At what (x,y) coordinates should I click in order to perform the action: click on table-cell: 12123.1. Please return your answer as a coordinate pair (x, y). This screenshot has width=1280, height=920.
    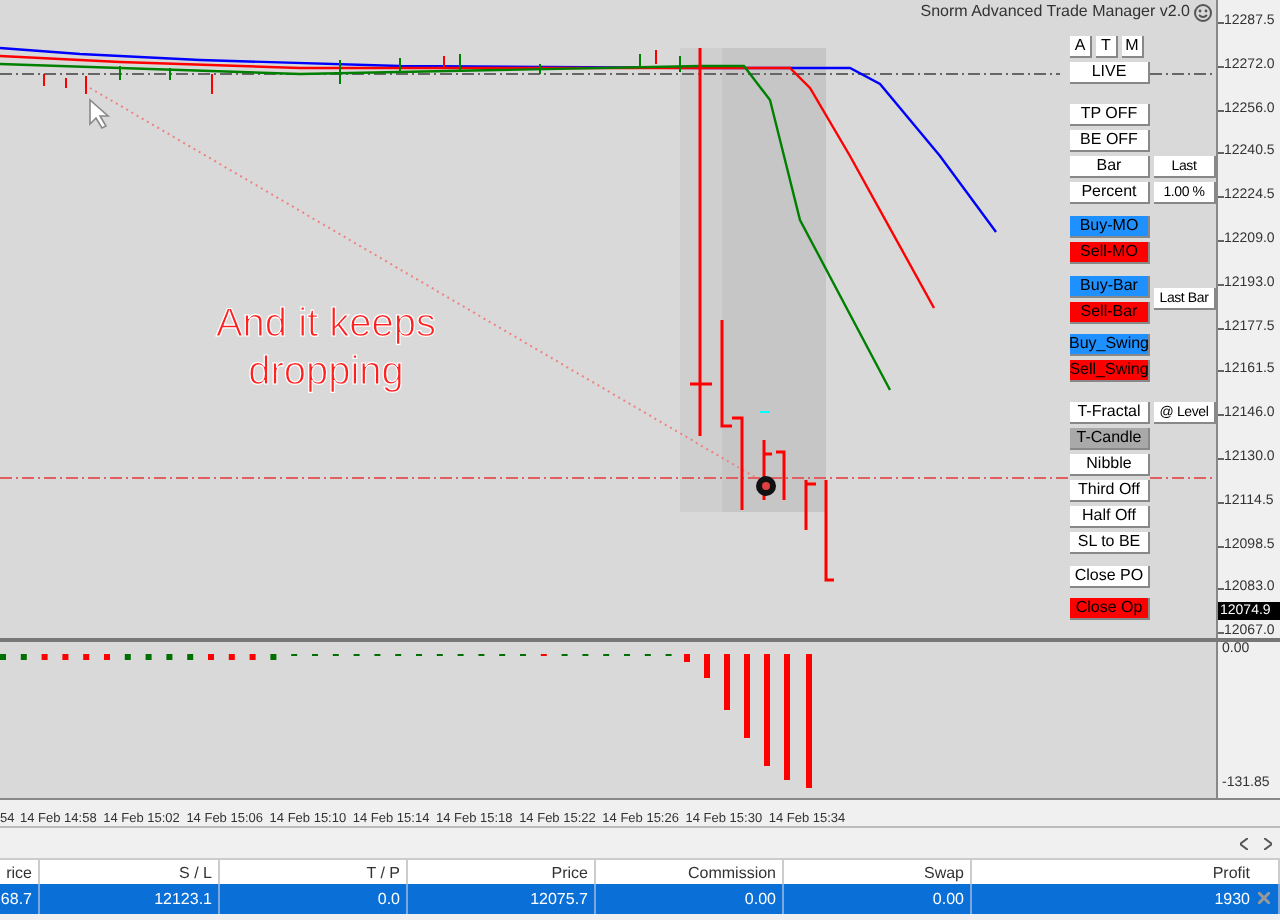
    Looking at the image, I should click on (130, 899).